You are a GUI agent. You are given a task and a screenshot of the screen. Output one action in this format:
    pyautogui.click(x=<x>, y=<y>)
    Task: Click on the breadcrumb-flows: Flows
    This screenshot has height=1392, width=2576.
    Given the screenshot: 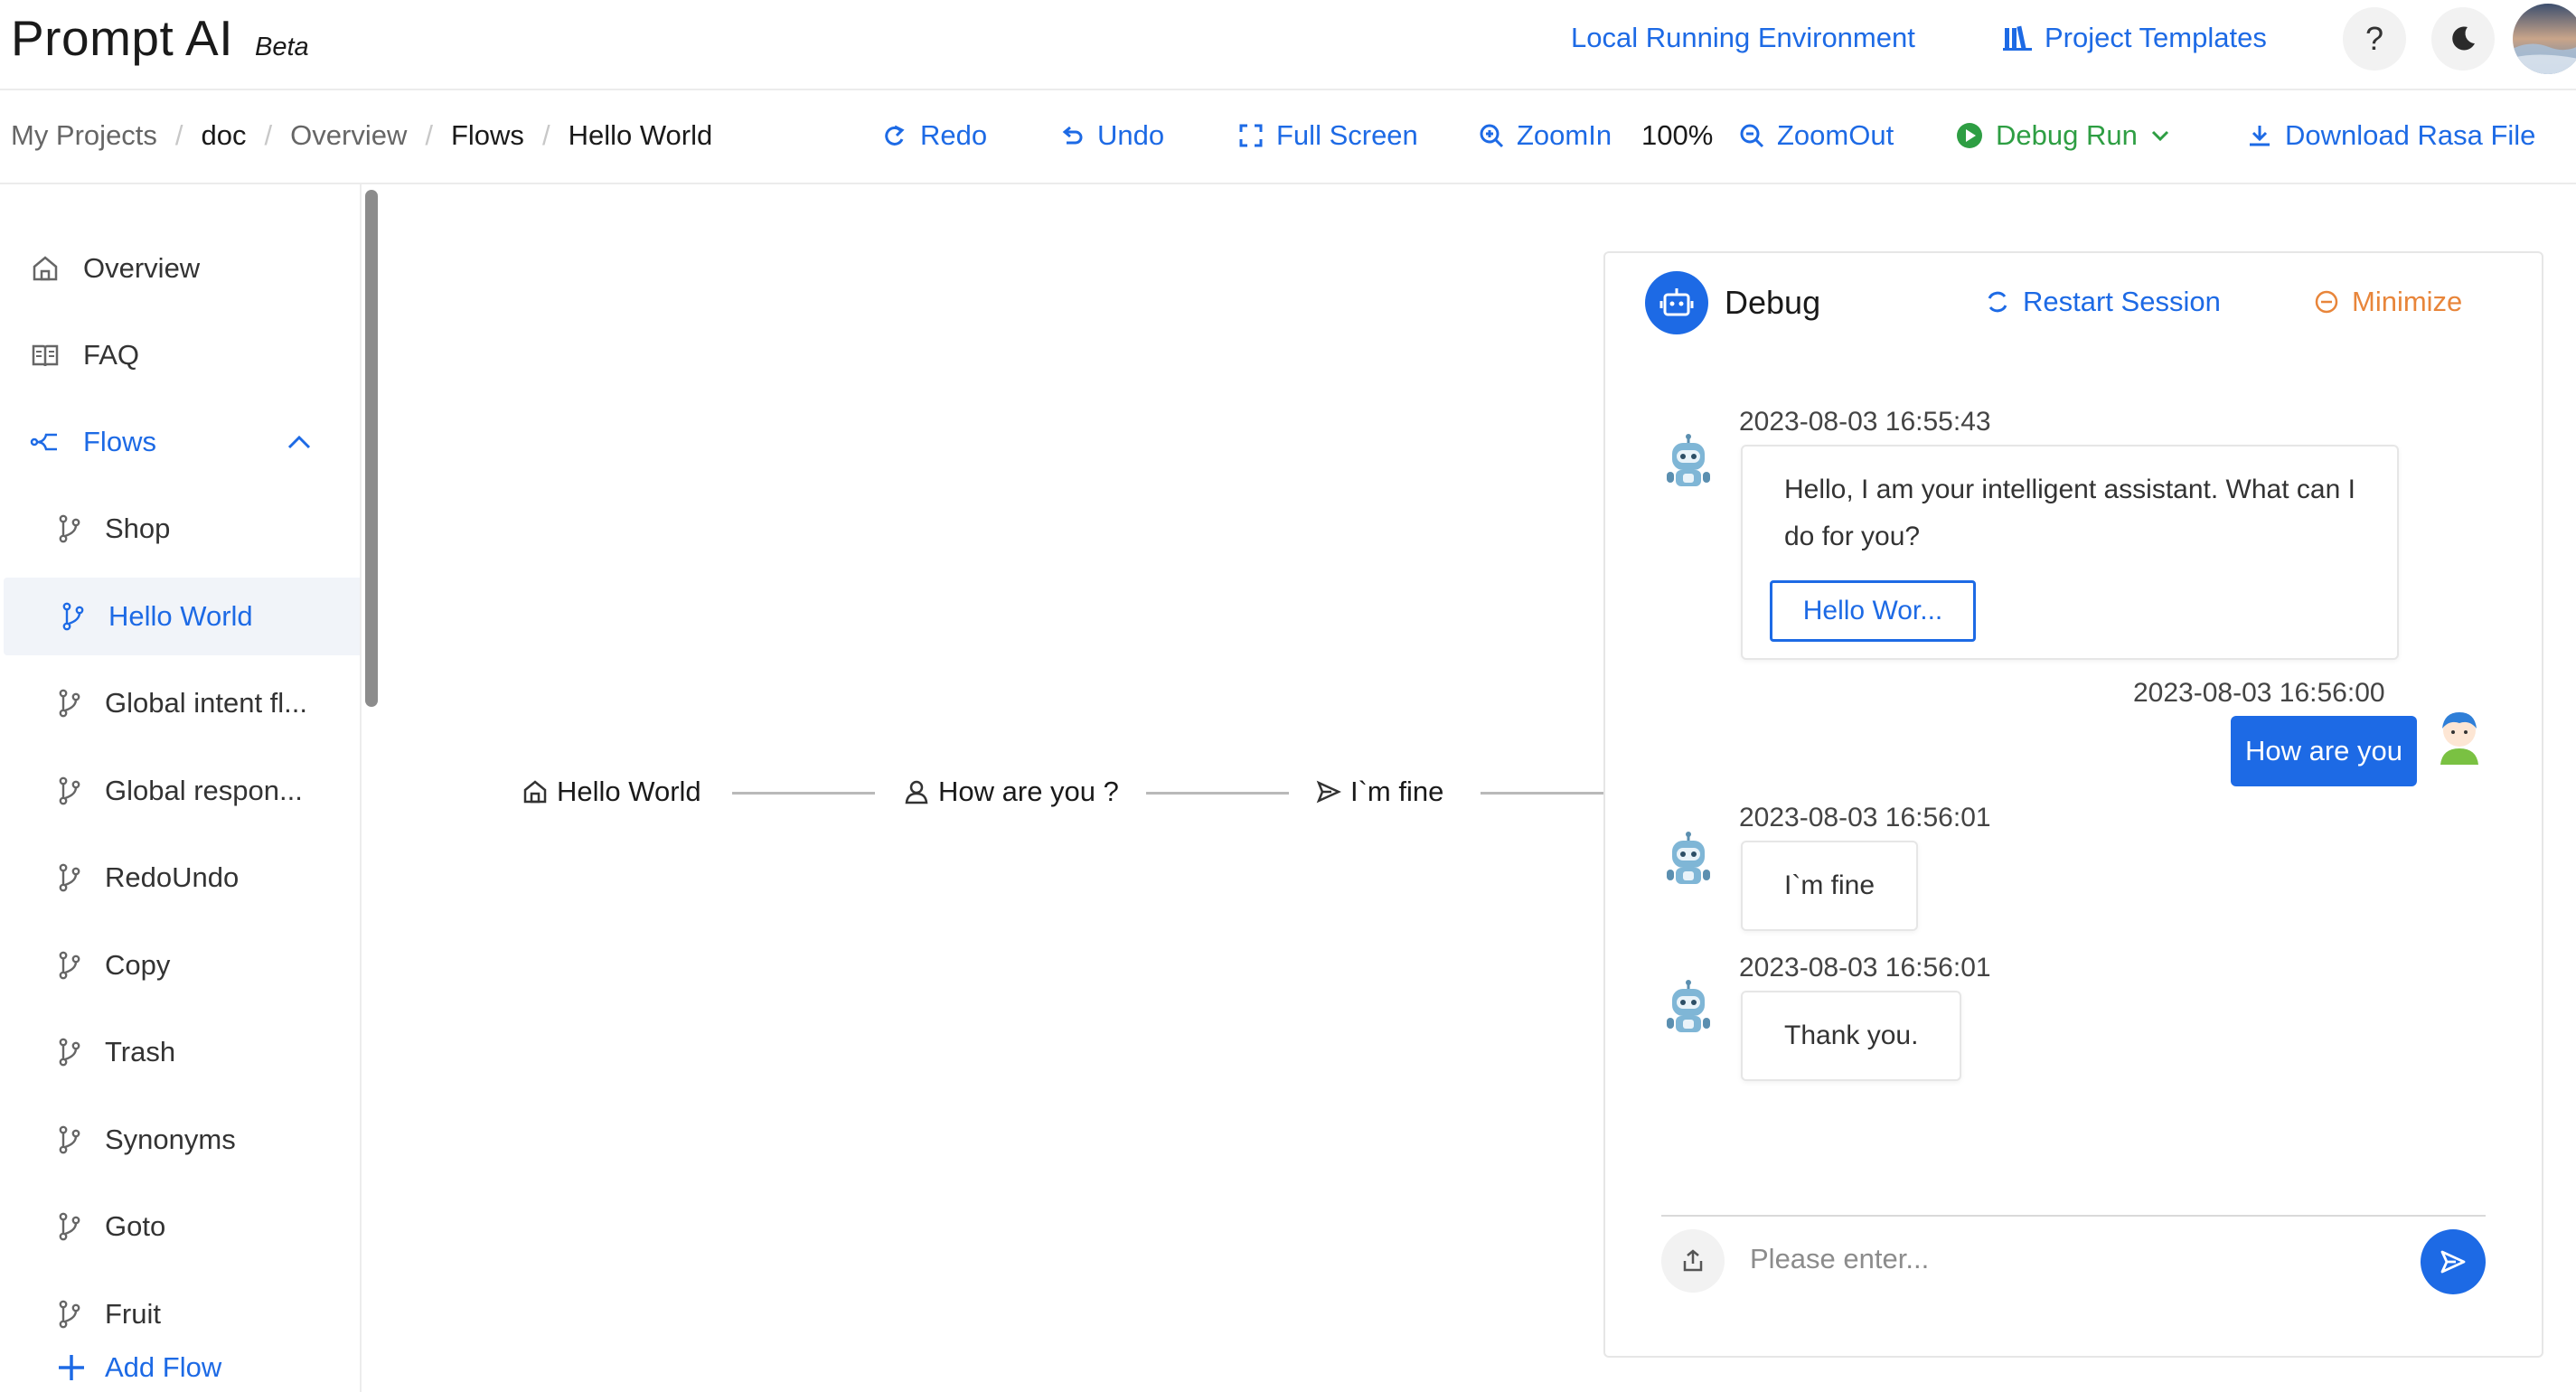 What is the action you would take?
    pyautogui.click(x=487, y=135)
    